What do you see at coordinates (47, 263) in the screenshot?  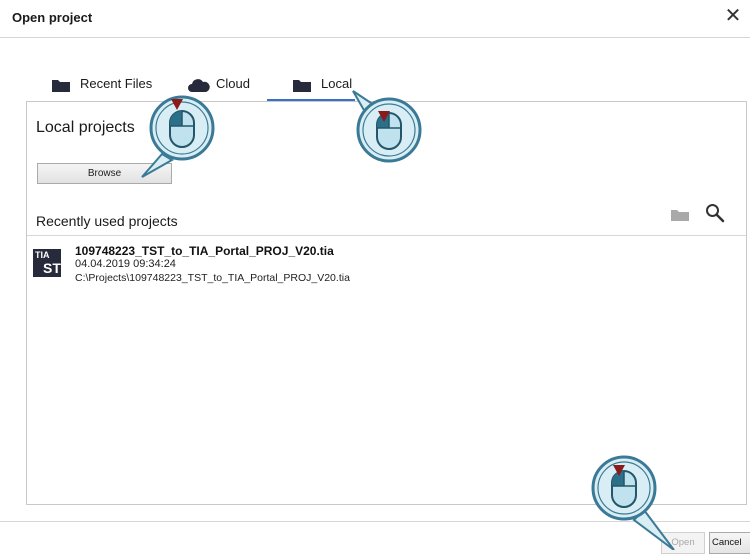 I see `tia-portal-logo: TIA ST` at bounding box center [47, 263].